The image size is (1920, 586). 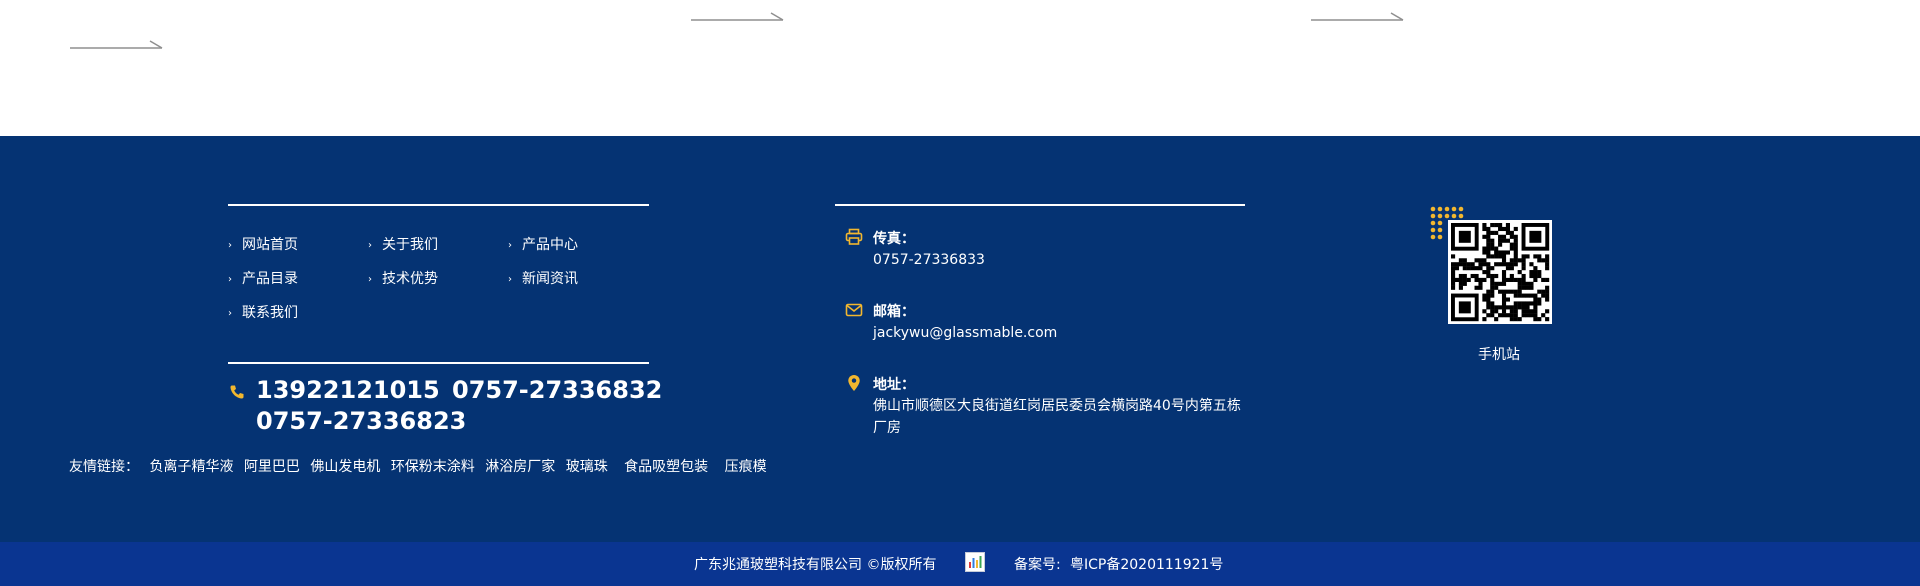 I want to click on qr-code-icon, so click(x=1500, y=272).